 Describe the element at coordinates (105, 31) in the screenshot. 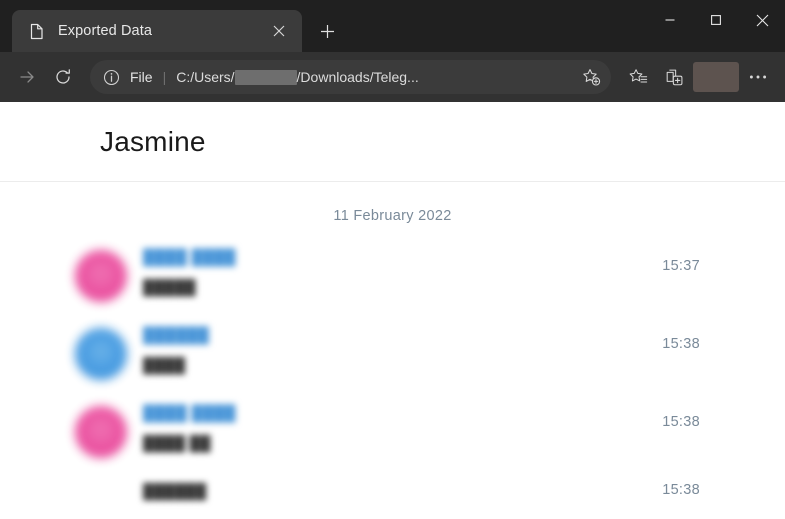

I see `tab-title: Exported Data` at that location.